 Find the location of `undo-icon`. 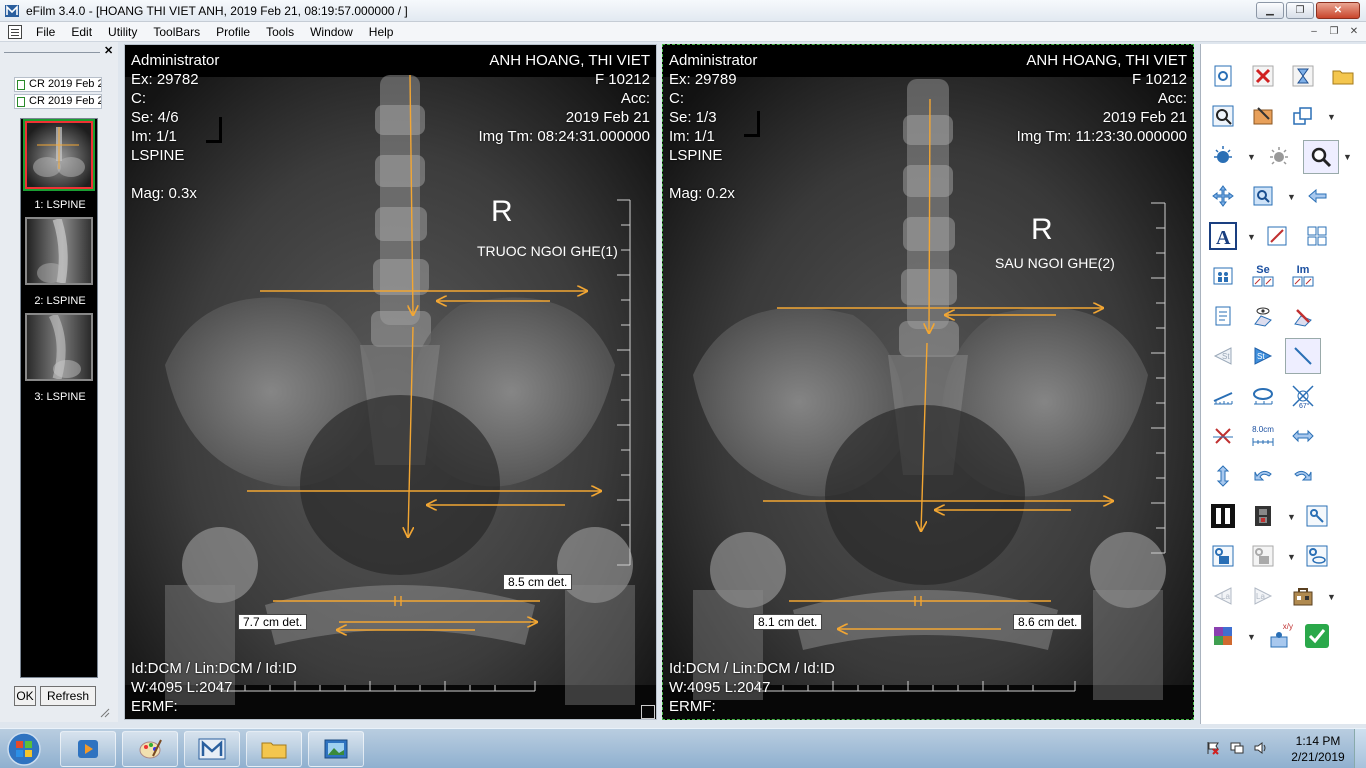

undo-icon is located at coordinates (1263, 476).